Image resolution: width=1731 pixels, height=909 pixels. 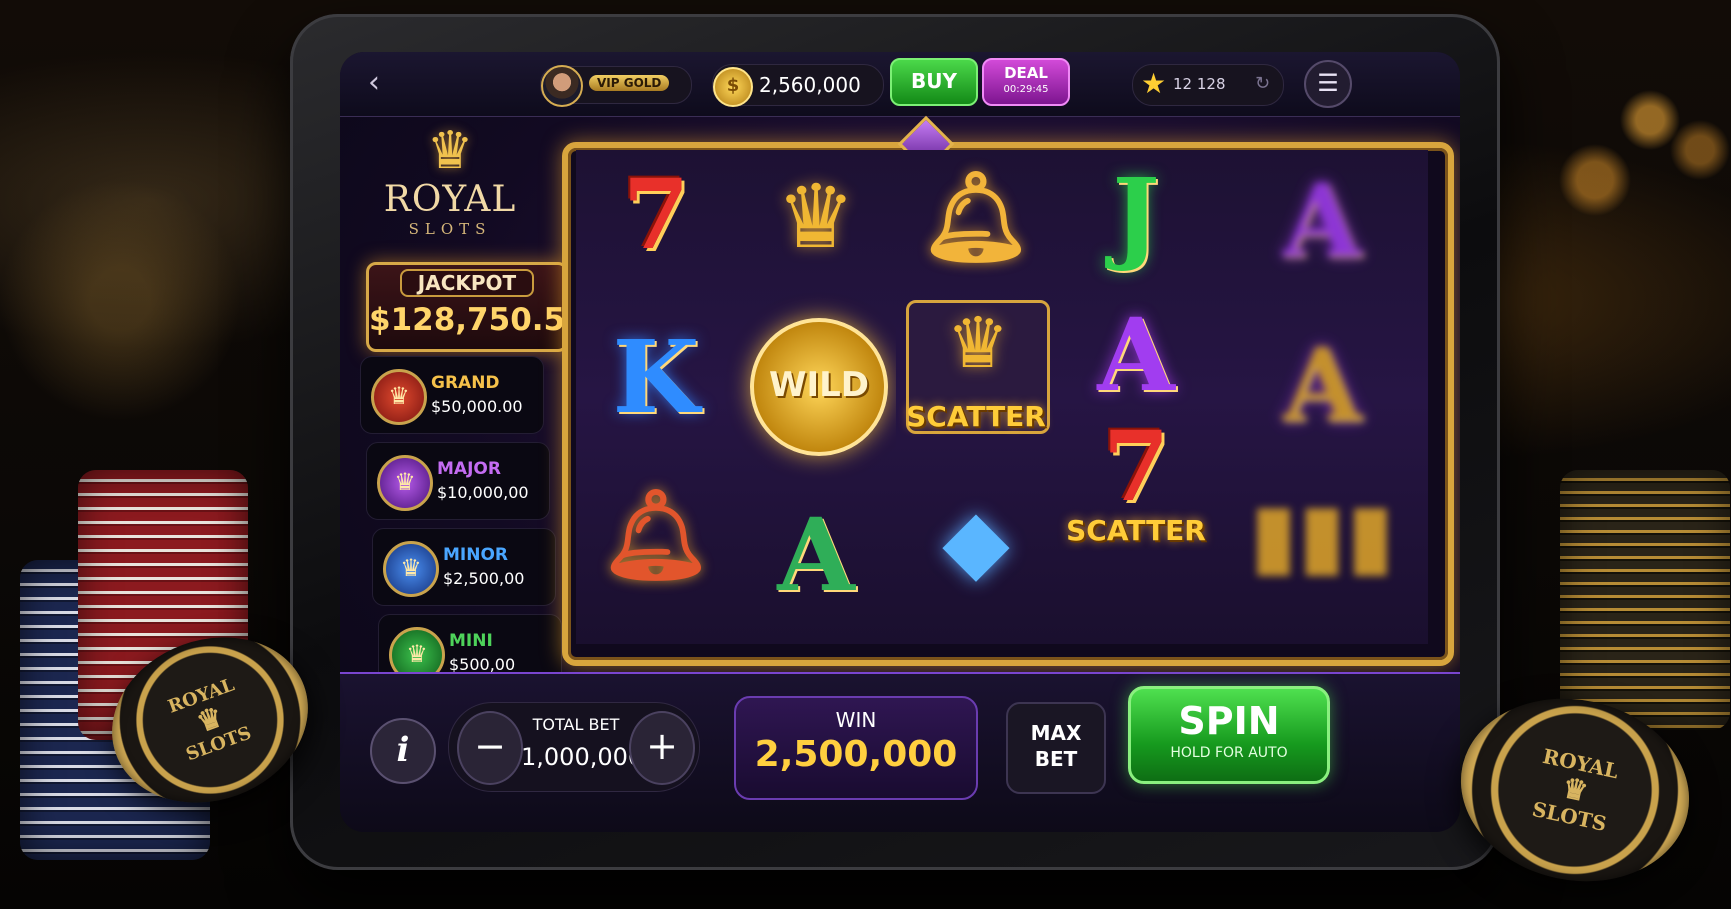 What do you see at coordinates (399, 397) in the screenshot?
I see `grand-gem-icon: ♛` at bounding box center [399, 397].